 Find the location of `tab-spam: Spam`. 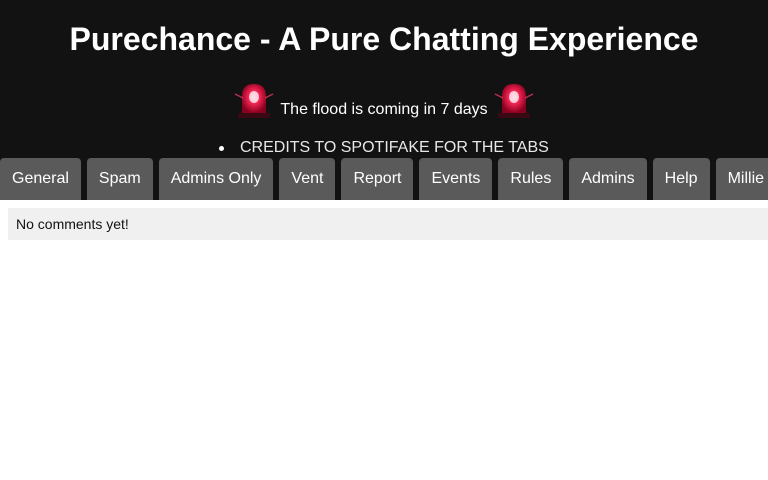

tab-spam: Spam is located at coordinates (119, 179).